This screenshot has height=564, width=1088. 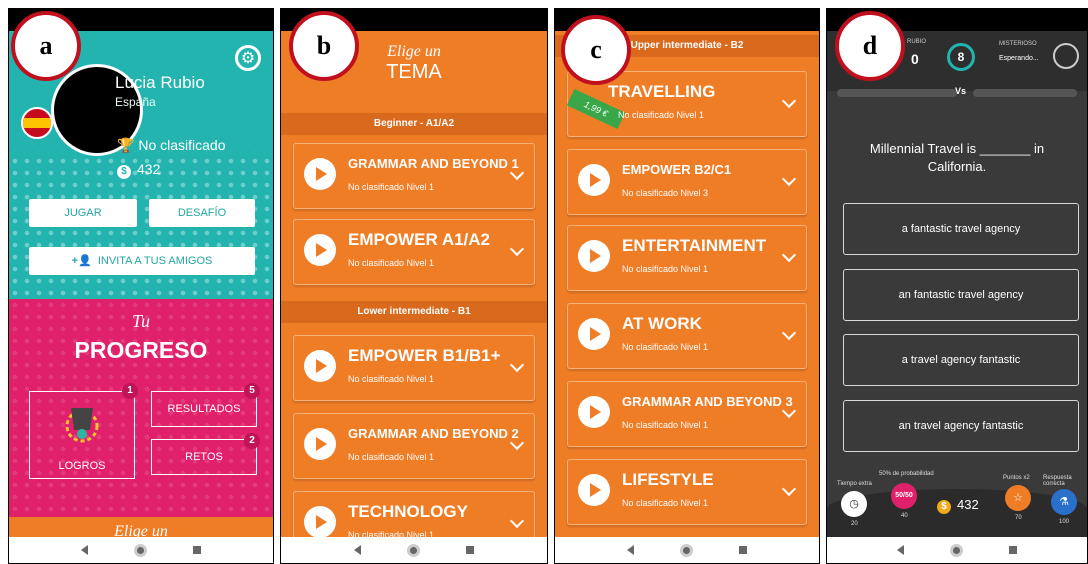 I want to click on achievements-label: LOGROS, so click(x=82, y=466).